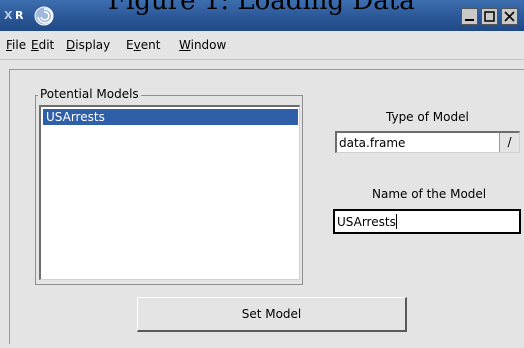  Describe the element at coordinates (429, 194) in the screenshot. I see `name-of-model-label: Name of the Model` at that location.